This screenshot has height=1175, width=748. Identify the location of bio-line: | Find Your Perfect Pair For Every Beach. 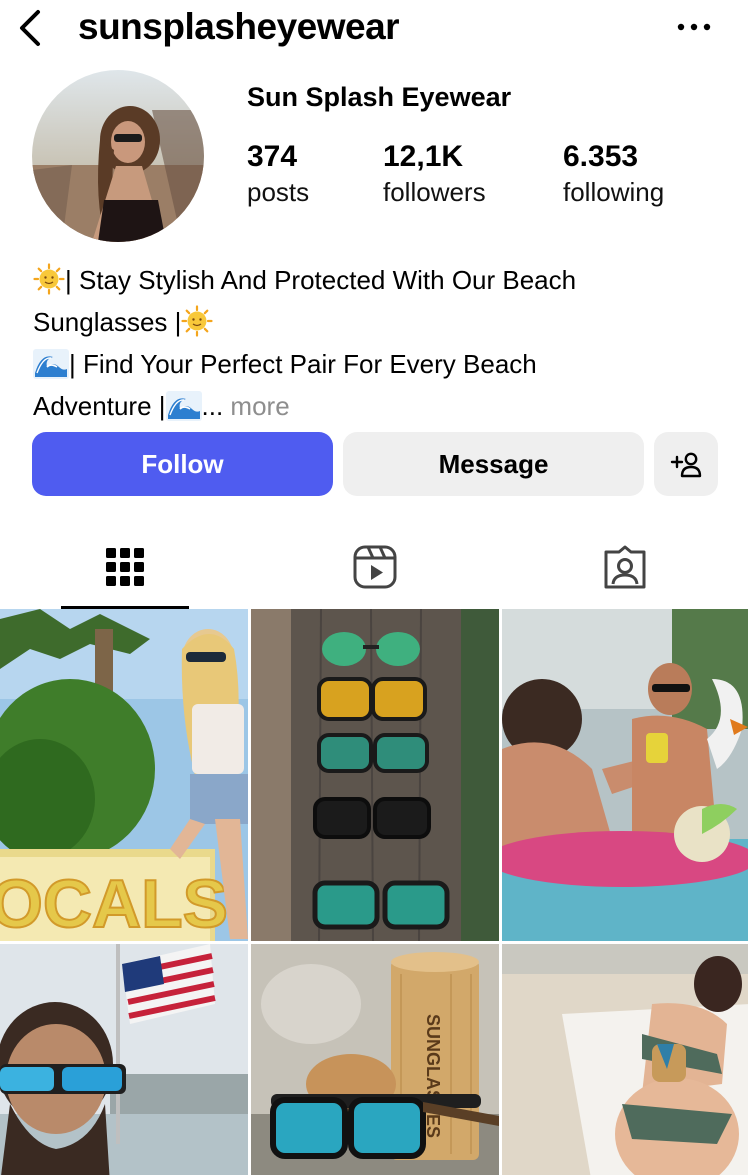
(378, 367).